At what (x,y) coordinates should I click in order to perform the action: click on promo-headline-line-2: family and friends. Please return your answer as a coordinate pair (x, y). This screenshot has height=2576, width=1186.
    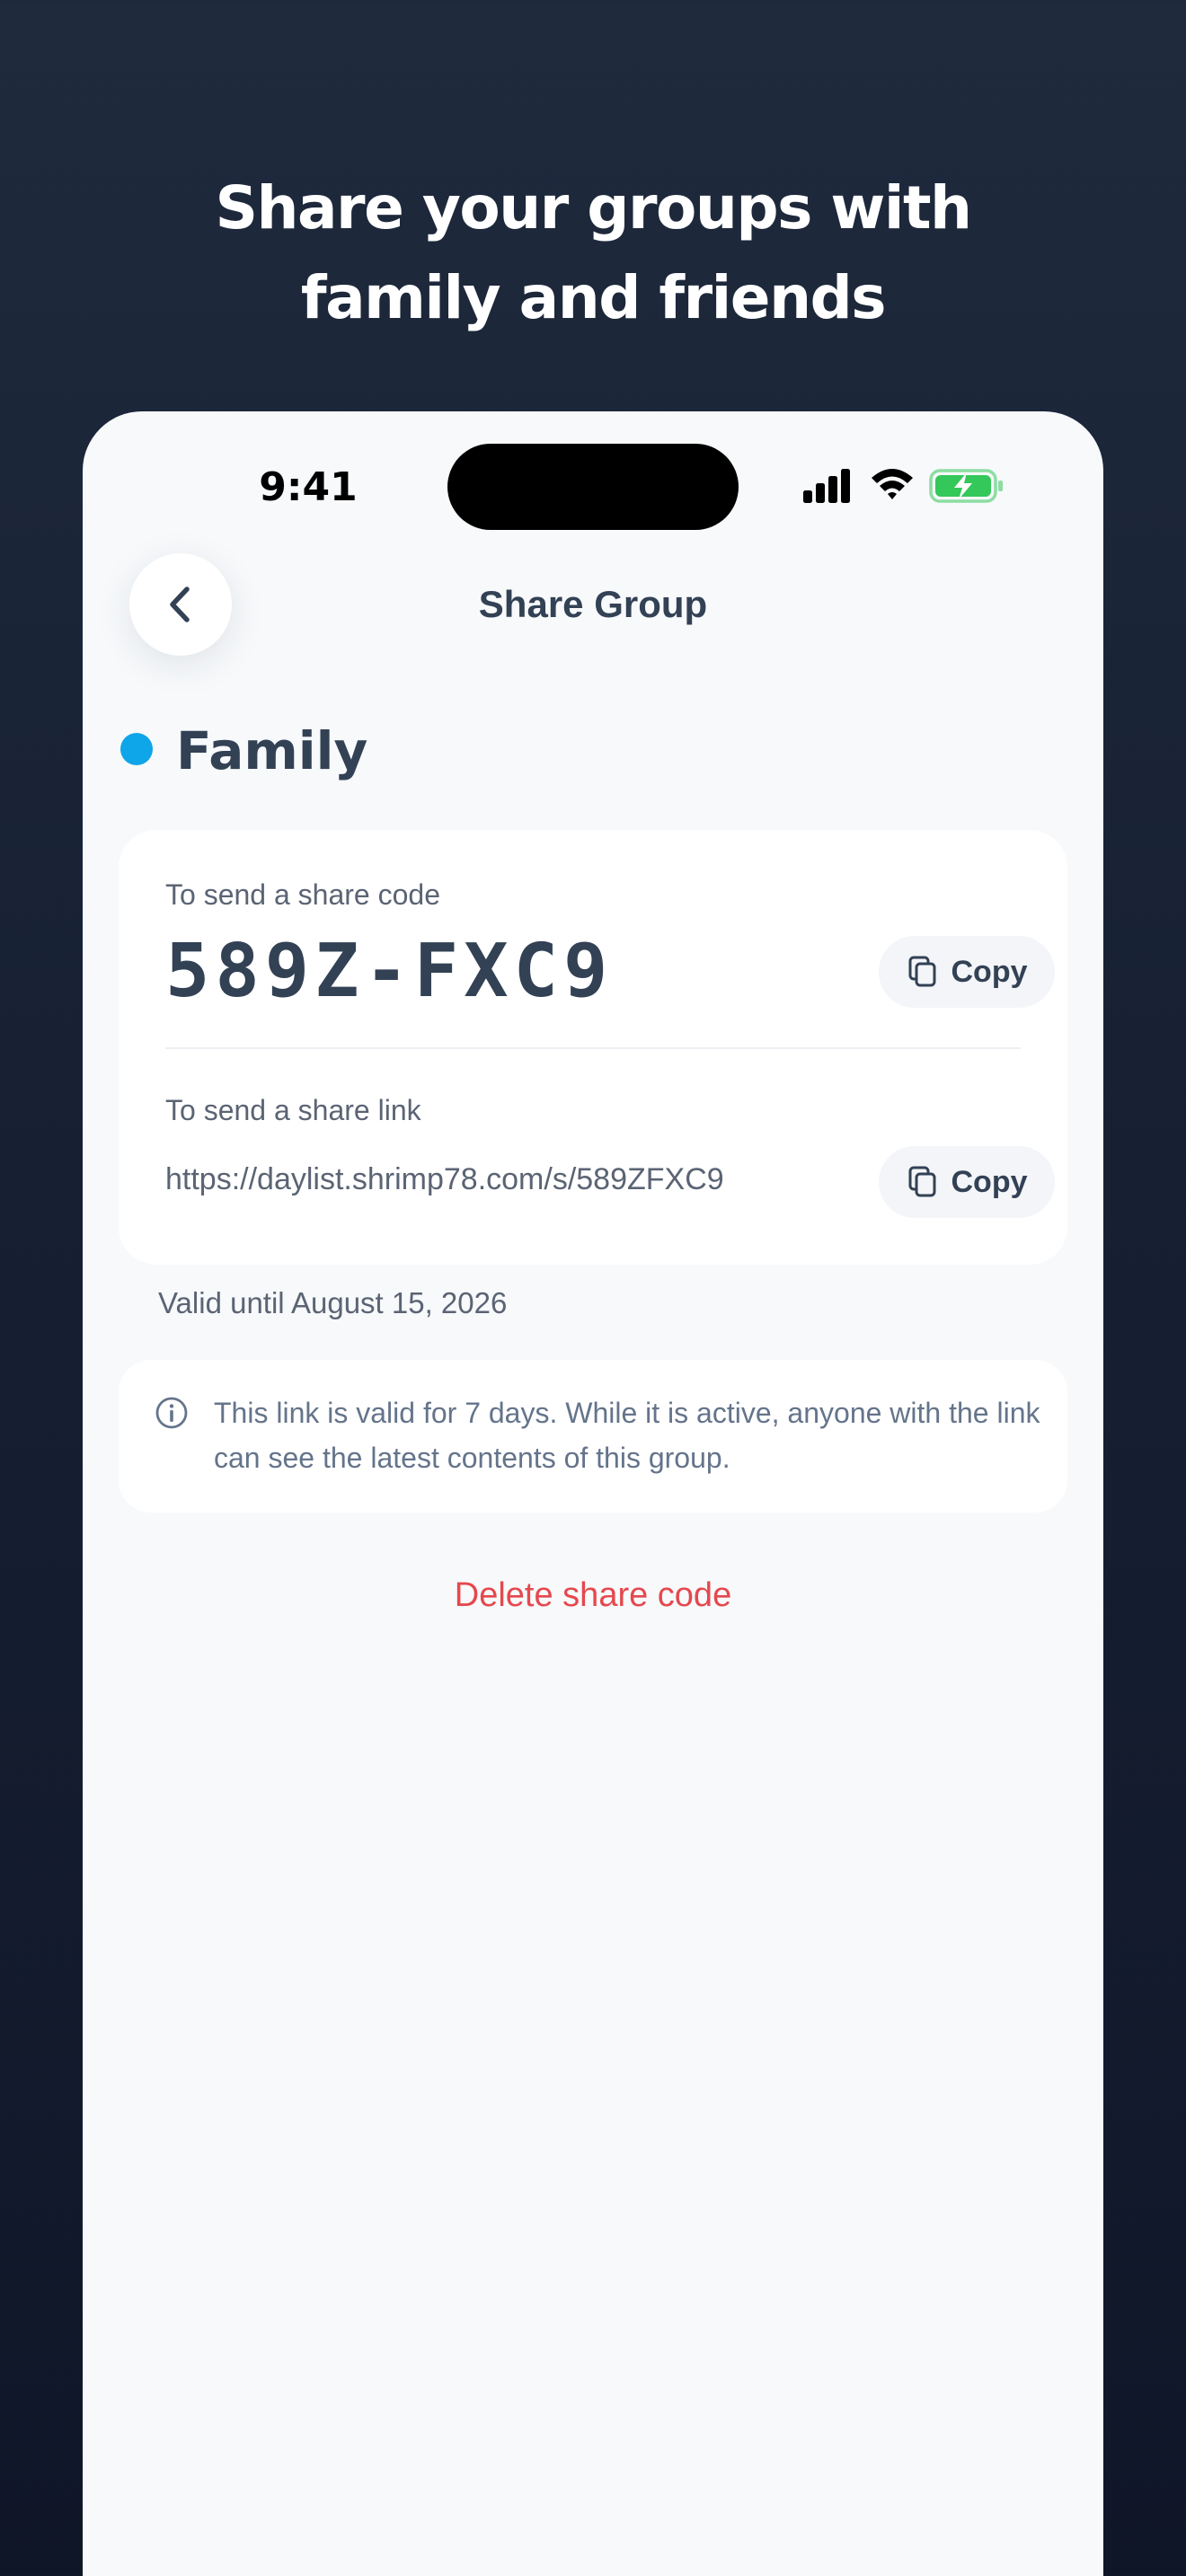
    Looking at the image, I should click on (593, 297).